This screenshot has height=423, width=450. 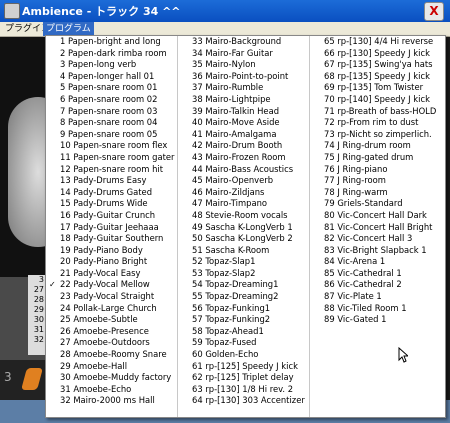 I want to click on program-menu-item: 30 Amoebe-Muddy factory, so click(x=111, y=378).